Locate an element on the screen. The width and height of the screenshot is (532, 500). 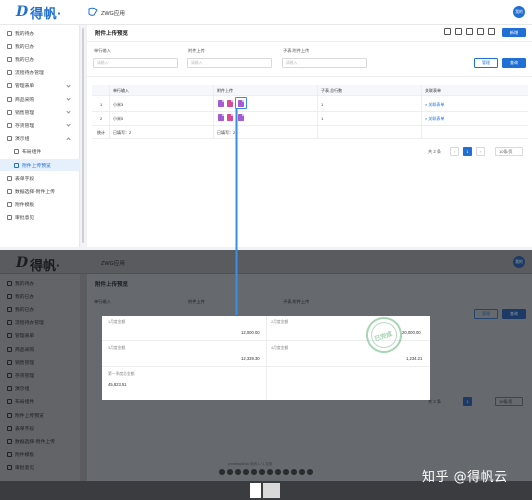
sidebar-item-label: 数据选择-附件上传 is located at coordinates (35, 192).